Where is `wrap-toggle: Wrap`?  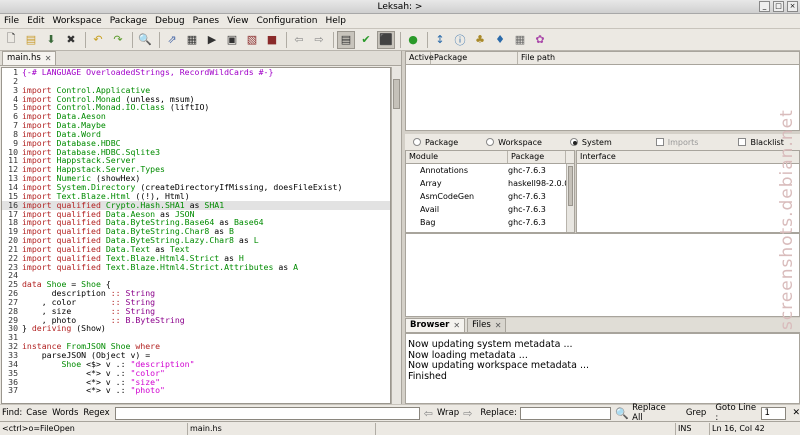 wrap-toggle: Wrap is located at coordinates (448, 413).